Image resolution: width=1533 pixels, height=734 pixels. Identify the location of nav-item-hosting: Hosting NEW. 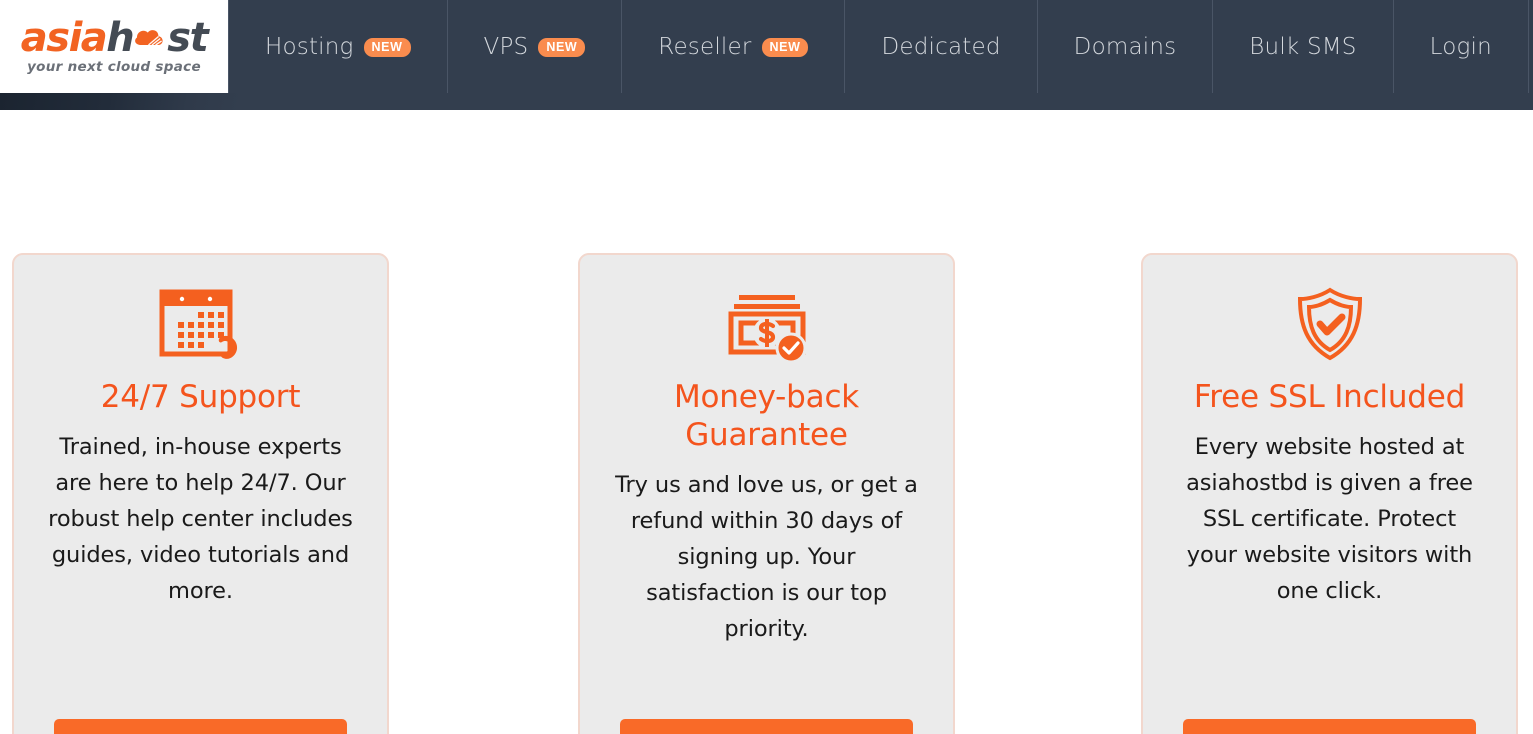
(338, 46).